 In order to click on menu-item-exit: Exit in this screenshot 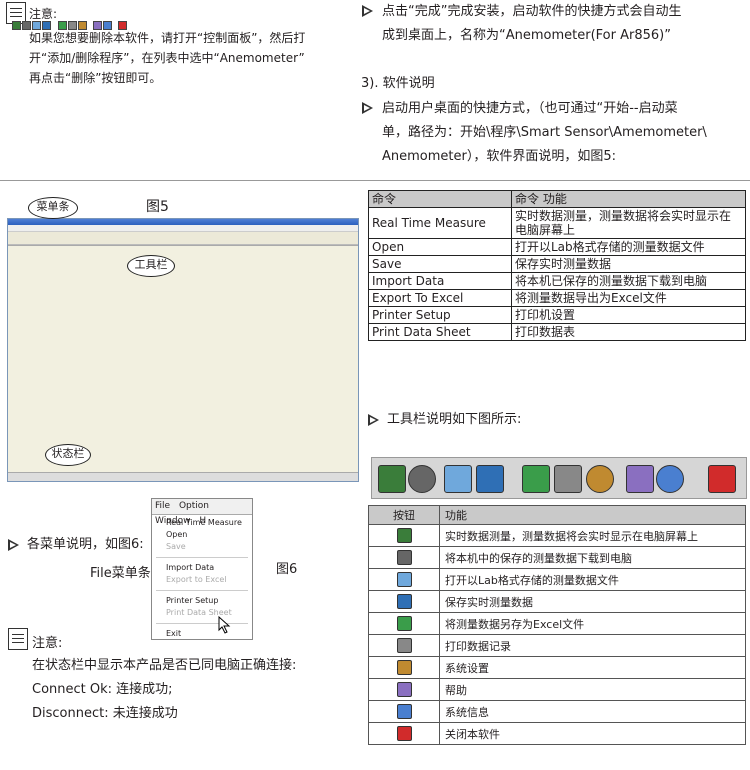, I will do `click(202, 634)`.